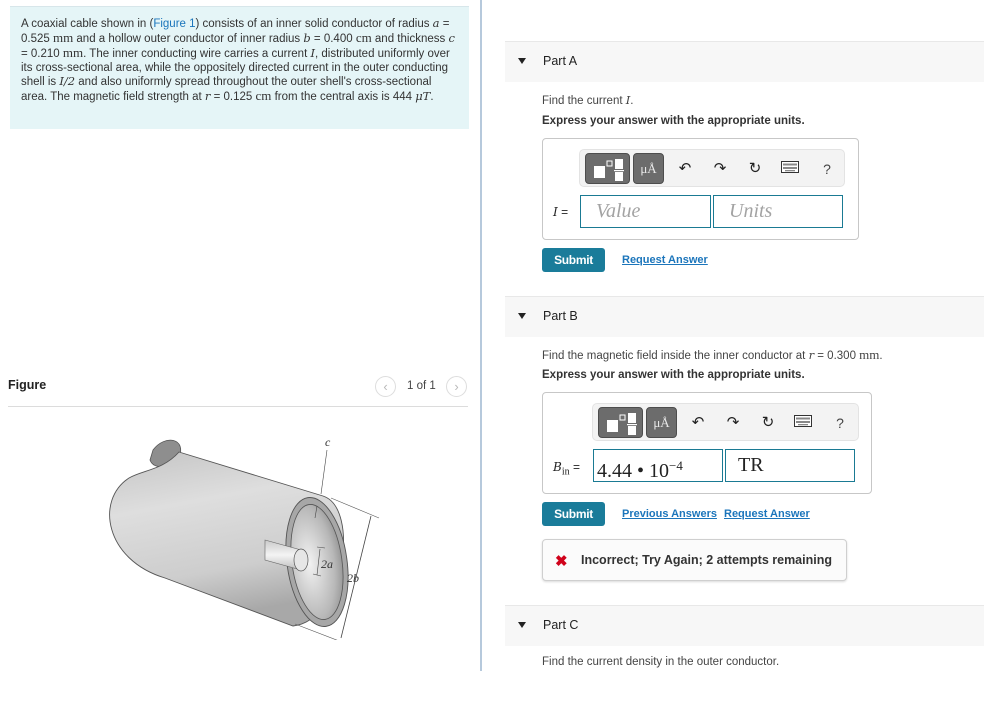 Image resolution: width=984 pixels, height=701 pixels. What do you see at coordinates (645, 211) in the screenshot?
I see `part-a-value-input: Value` at bounding box center [645, 211].